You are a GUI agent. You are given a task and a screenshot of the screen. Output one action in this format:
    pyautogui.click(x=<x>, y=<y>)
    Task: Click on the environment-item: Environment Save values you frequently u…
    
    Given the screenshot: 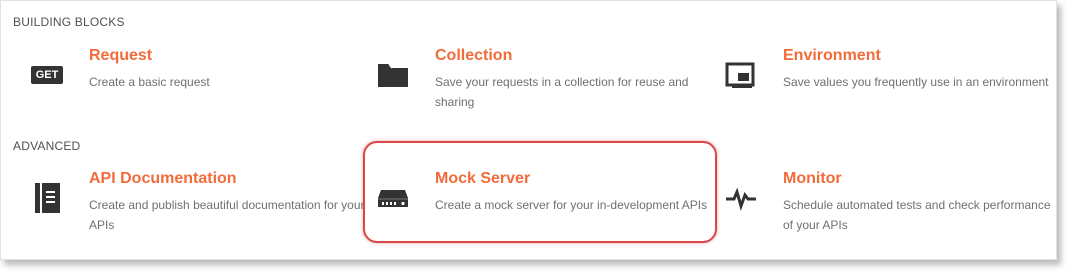 What is the action you would take?
    pyautogui.click(x=886, y=79)
    